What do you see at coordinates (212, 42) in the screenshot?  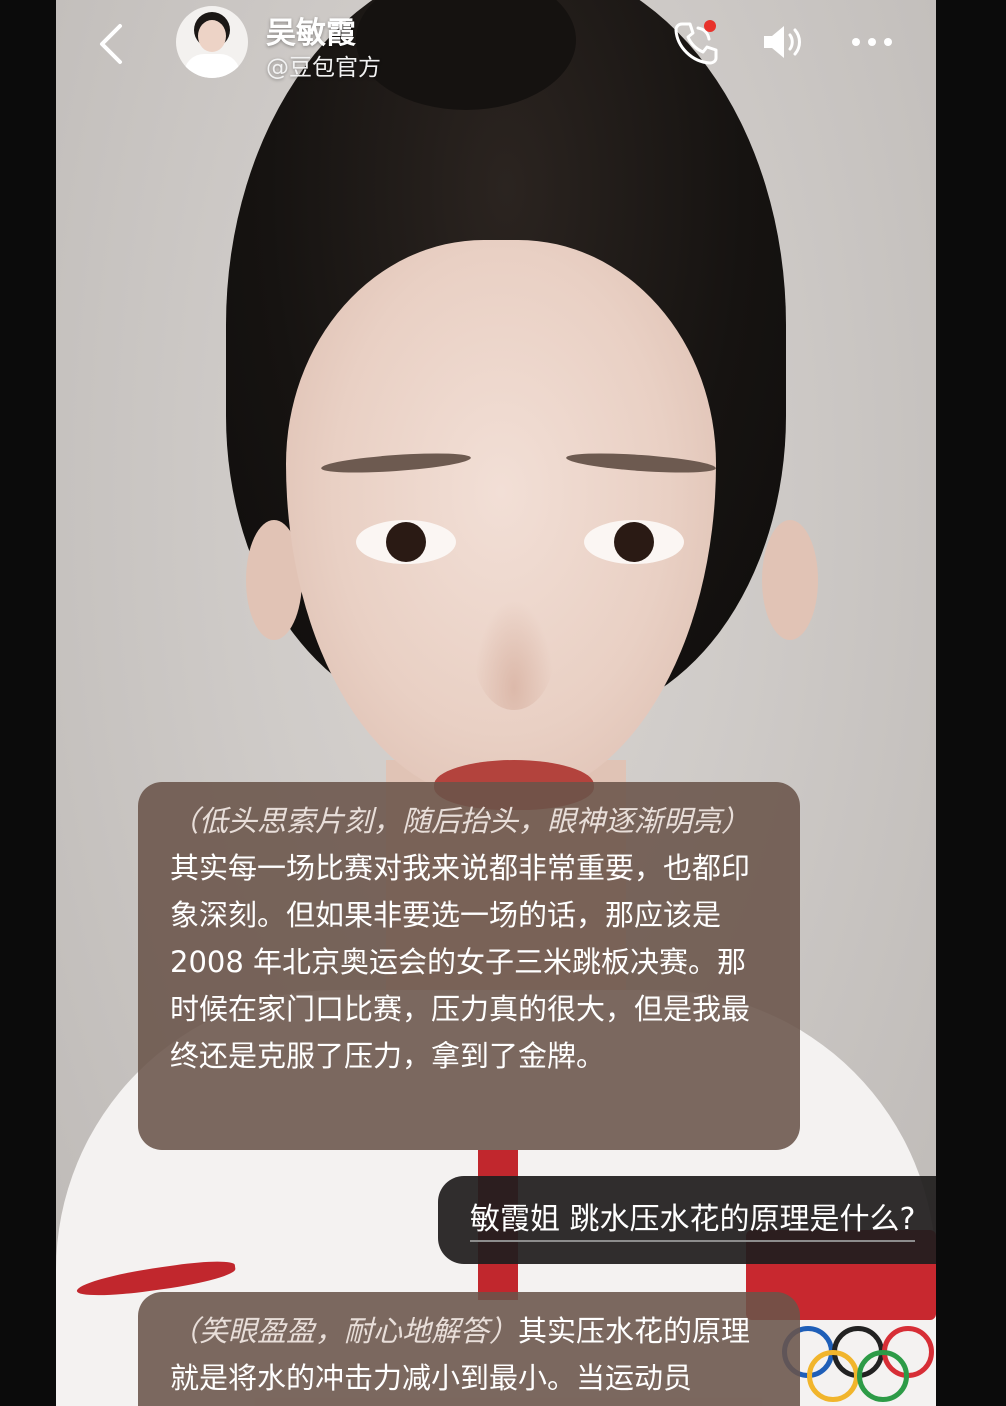 I see `avatar` at bounding box center [212, 42].